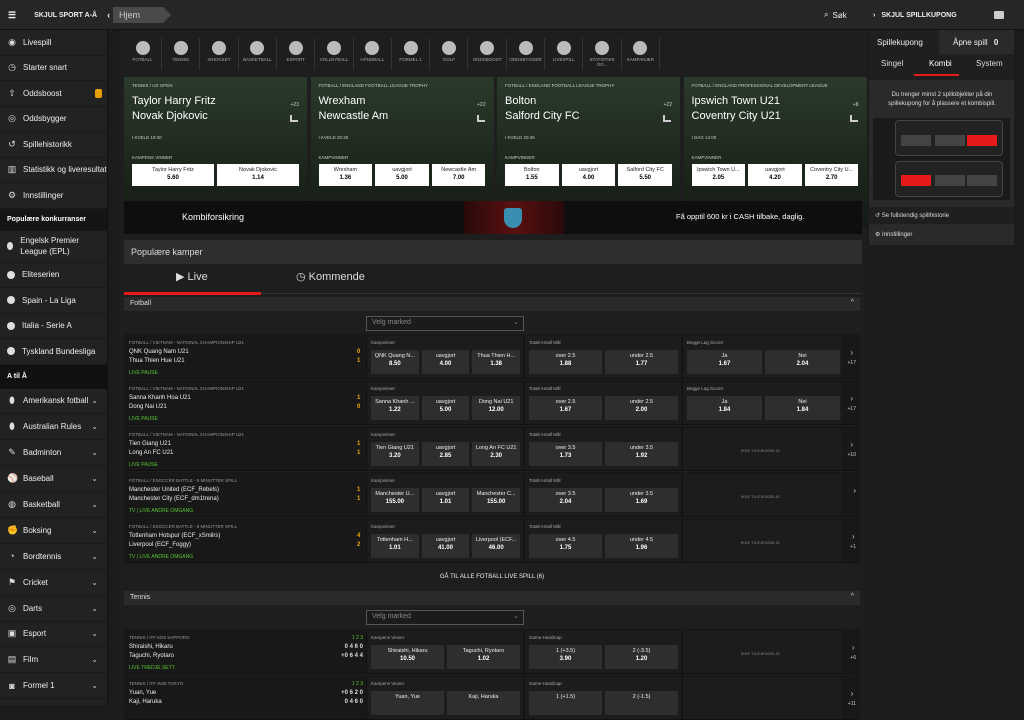 The width and height of the screenshot is (1024, 720). I want to click on more-markets-button: › +1, so click(853, 541).